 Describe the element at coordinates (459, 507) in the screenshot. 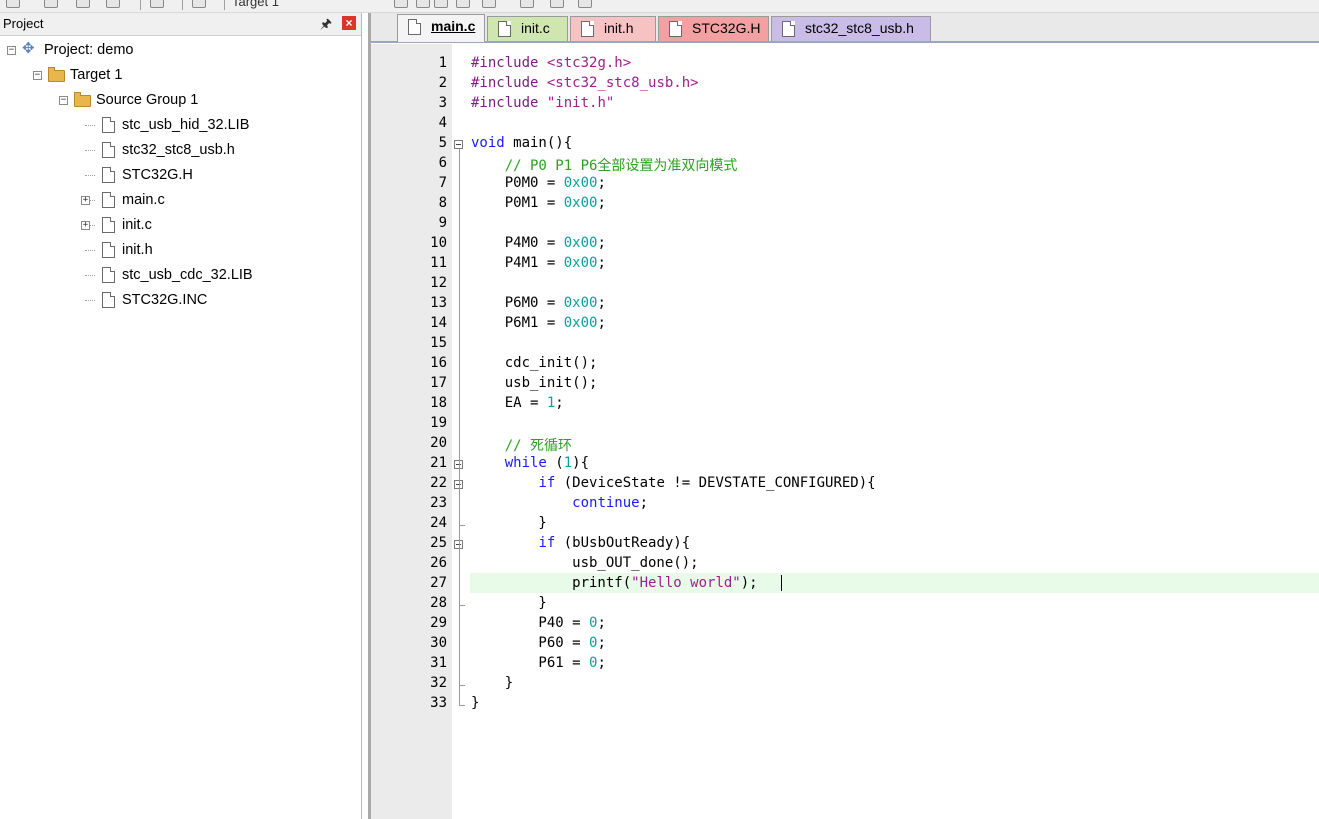

I see `fold-guide` at that location.